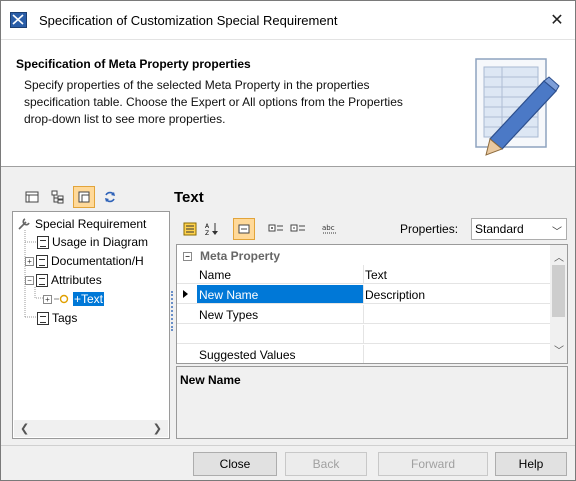 Image resolution: width=576 pixels, height=481 pixels. Describe the element at coordinates (288, 445) in the screenshot. I see `footer-divider` at that location.